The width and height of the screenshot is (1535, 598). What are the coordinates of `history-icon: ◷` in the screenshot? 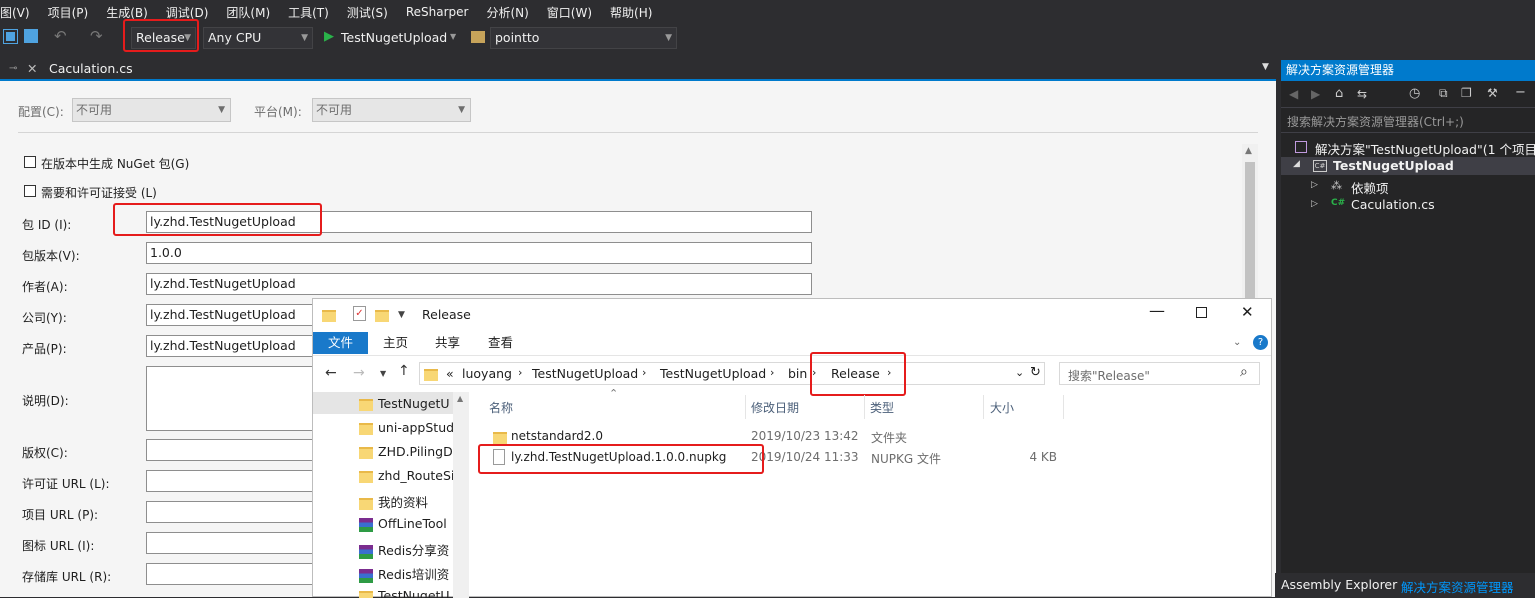 It's located at (1414, 93).